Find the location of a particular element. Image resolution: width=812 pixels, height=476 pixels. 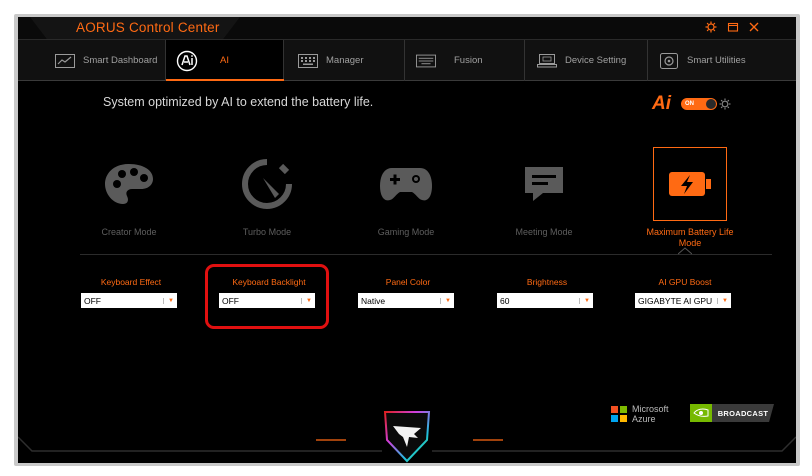

select-value: Native is located at coordinates (373, 300).